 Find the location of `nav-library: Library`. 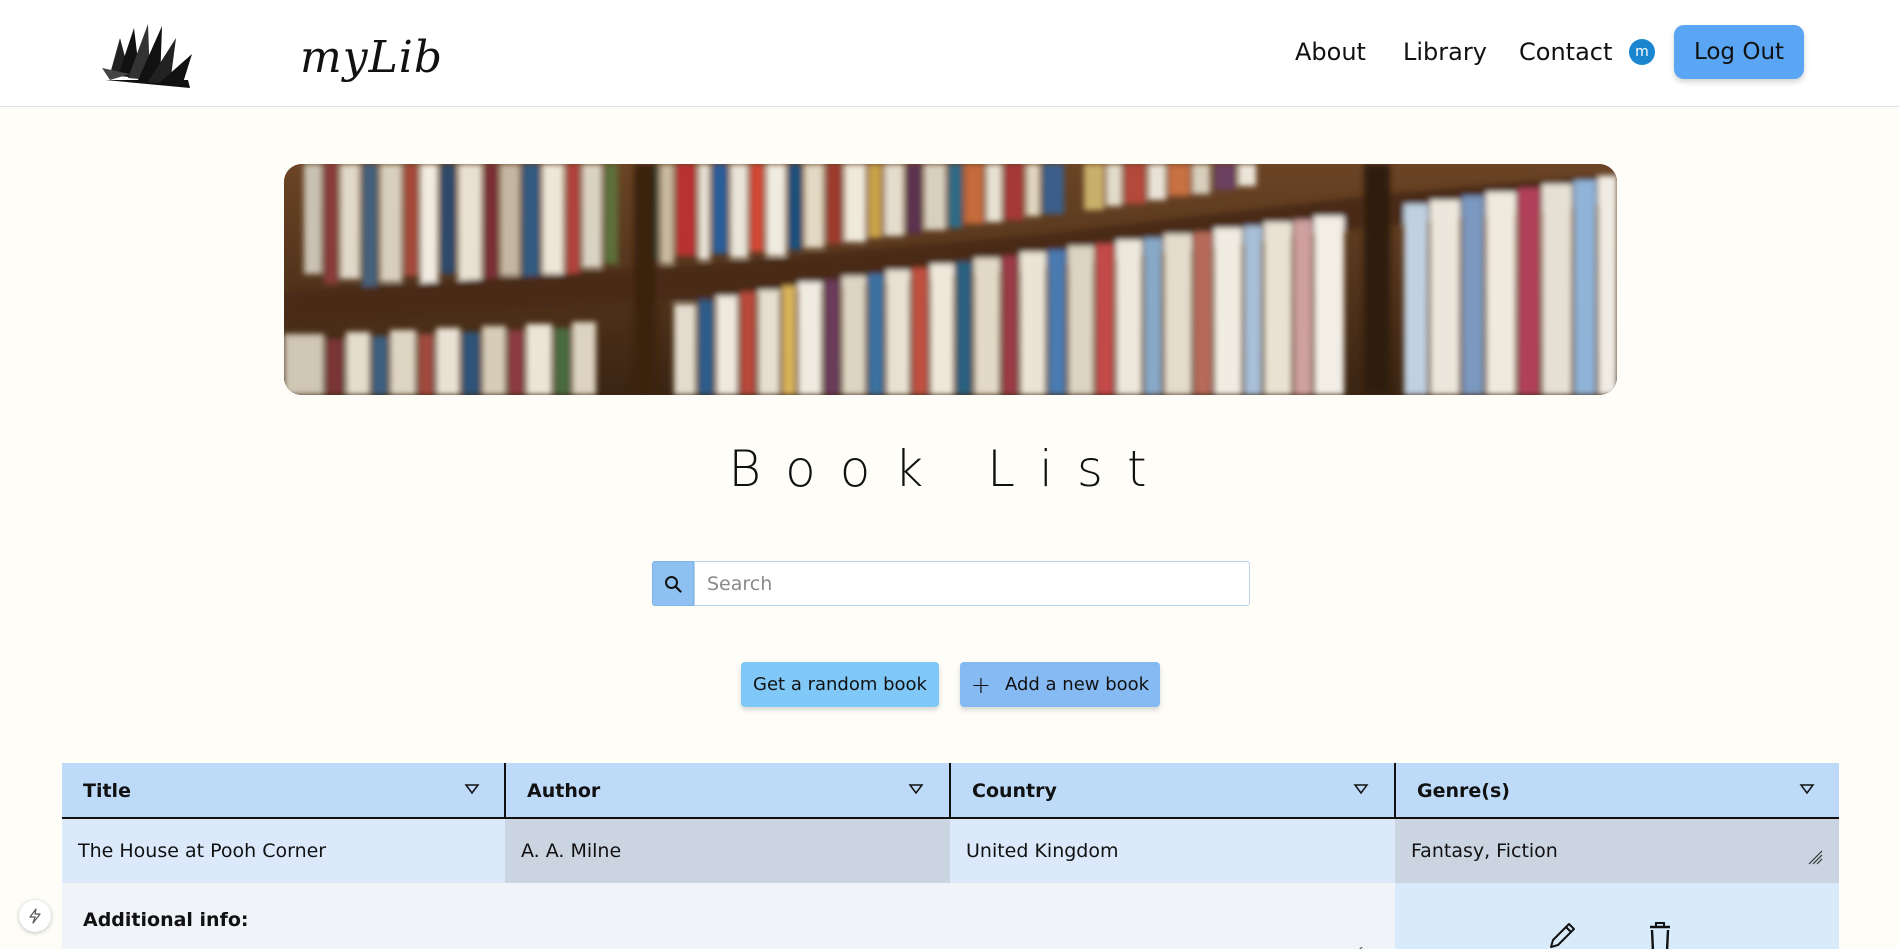

nav-library: Library is located at coordinates (1445, 52).